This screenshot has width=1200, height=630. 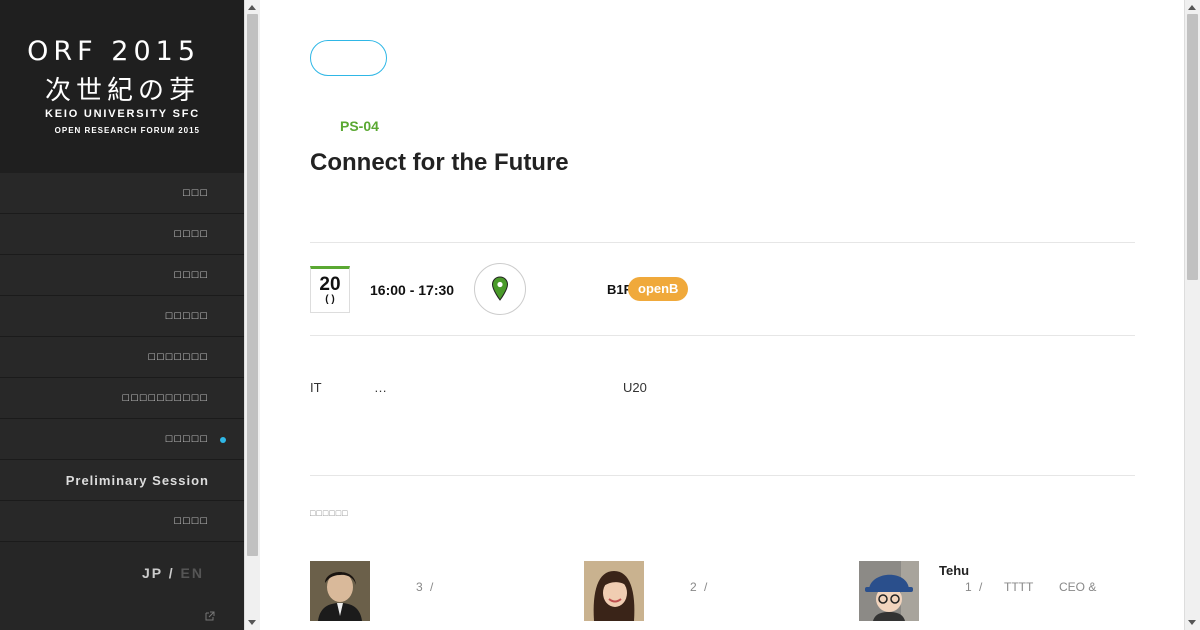 What do you see at coordinates (127, 130) in the screenshot?
I see `logo-forum: OPEN RESEARCH FORUM 2015` at bounding box center [127, 130].